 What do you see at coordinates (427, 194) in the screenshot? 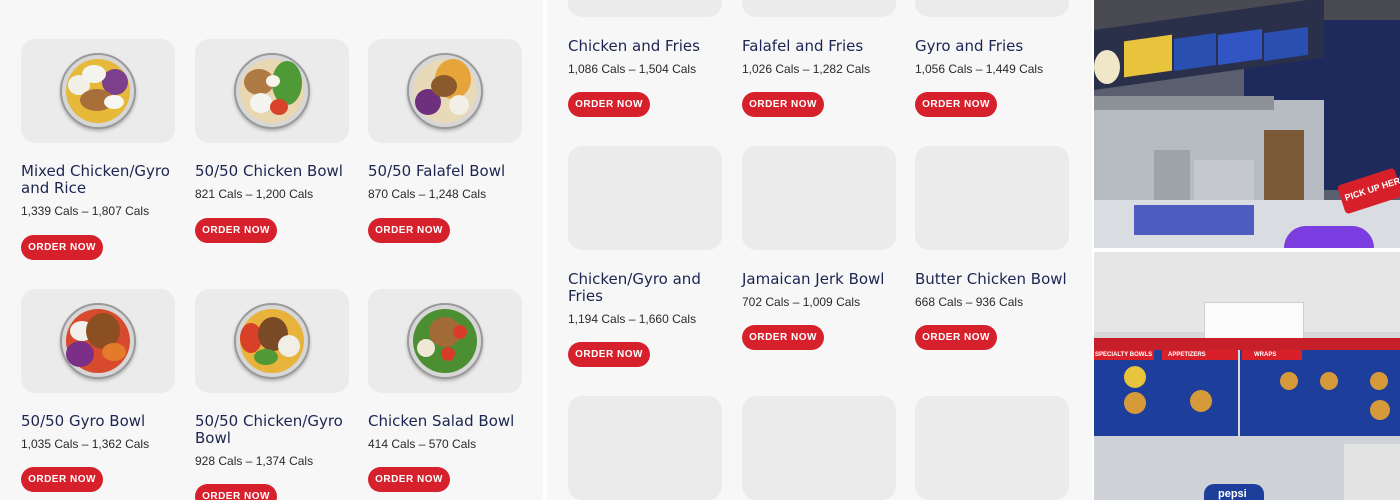
I see `item-calories: 870 Cals – 1,248 Cals` at bounding box center [427, 194].